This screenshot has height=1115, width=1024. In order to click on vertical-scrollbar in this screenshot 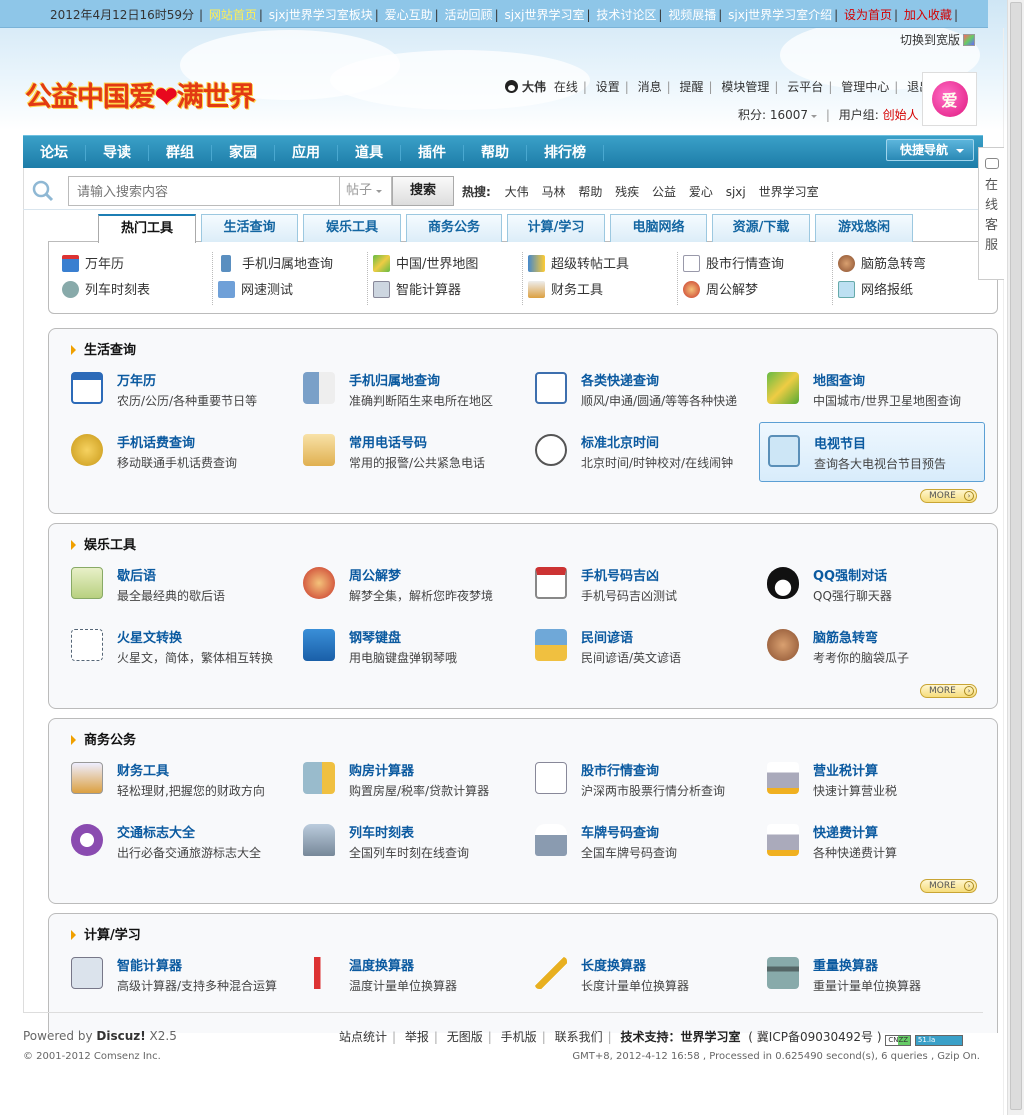, I will do `click(1015, 557)`.